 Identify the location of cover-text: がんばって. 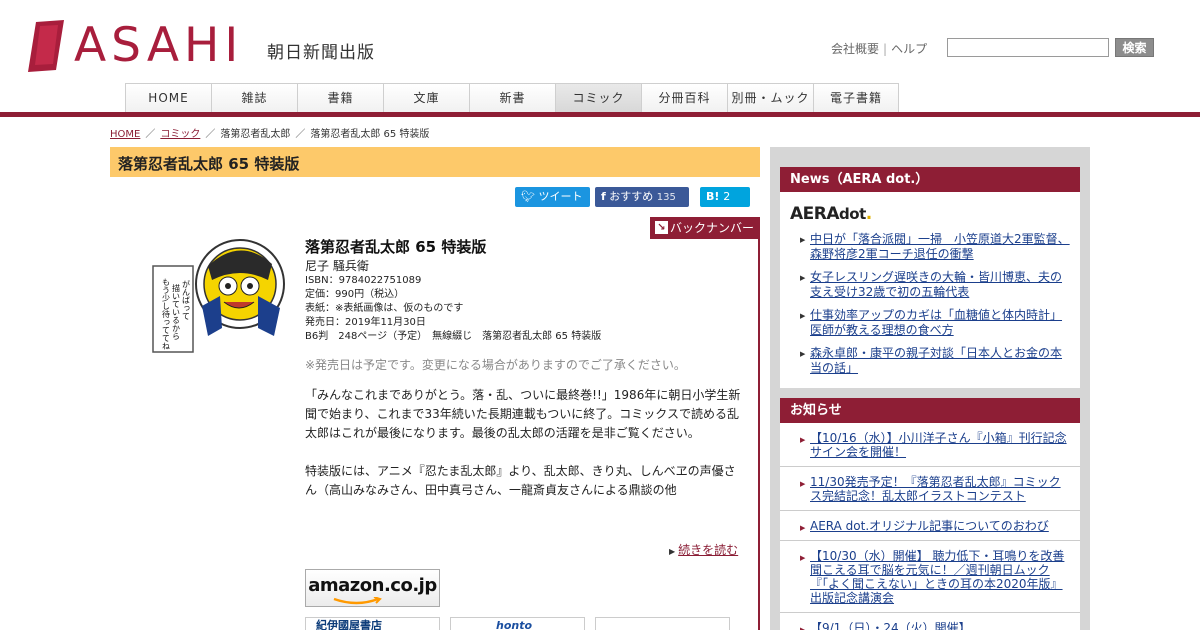
(186, 299).